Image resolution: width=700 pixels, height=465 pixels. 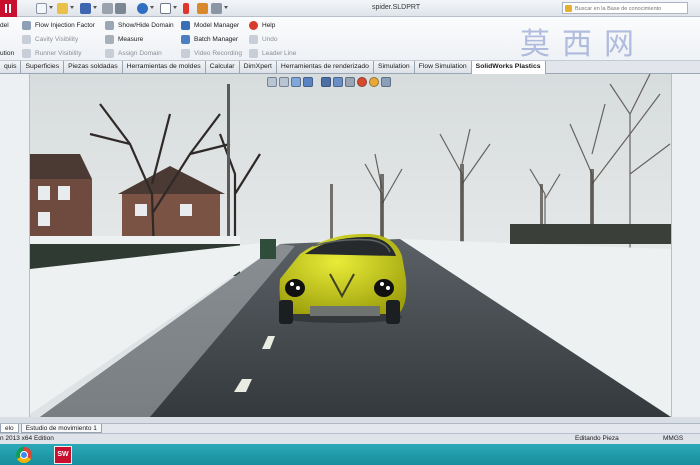 What do you see at coordinates (165, 8) in the screenshot?
I see `select-icon` at bounding box center [165, 8].